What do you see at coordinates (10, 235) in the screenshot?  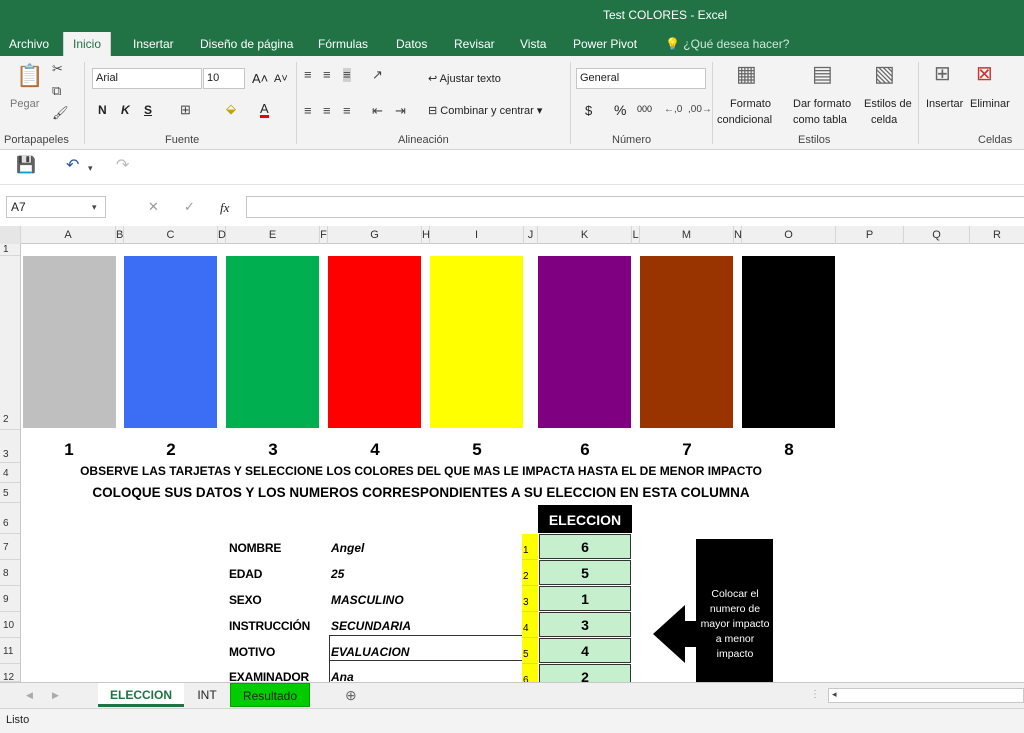 I see `select-all-corner` at bounding box center [10, 235].